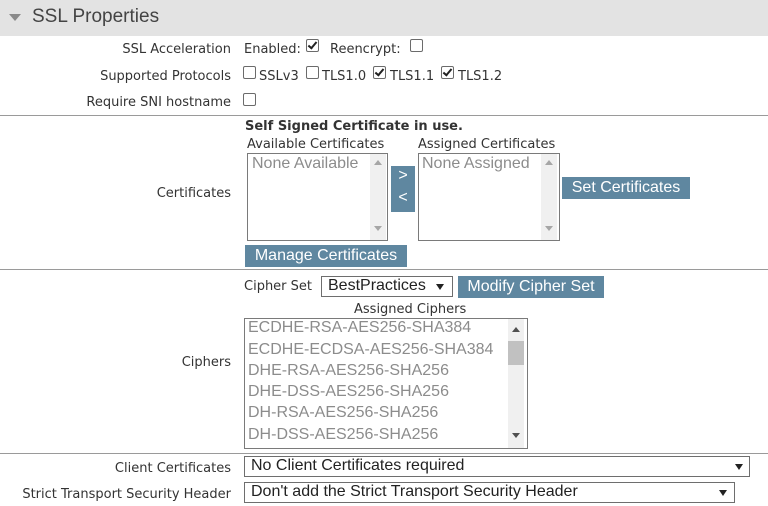 The height and width of the screenshot is (506, 768). What do you see at coordinates (416, 45) in the screenshot?
I see `reencrypt-checkbox` at bounding box center [416, 45].